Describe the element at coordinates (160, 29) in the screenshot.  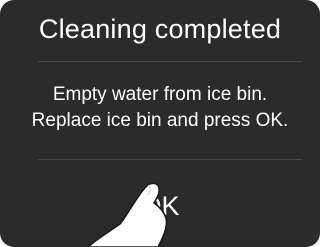
I see `dialog-title: Cleaning completed` at that location.